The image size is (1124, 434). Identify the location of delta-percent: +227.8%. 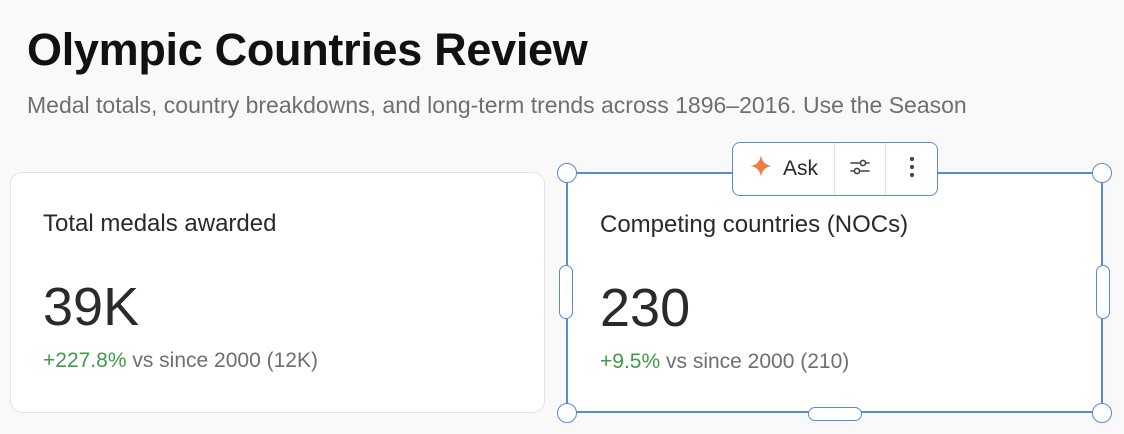
(85, 360).